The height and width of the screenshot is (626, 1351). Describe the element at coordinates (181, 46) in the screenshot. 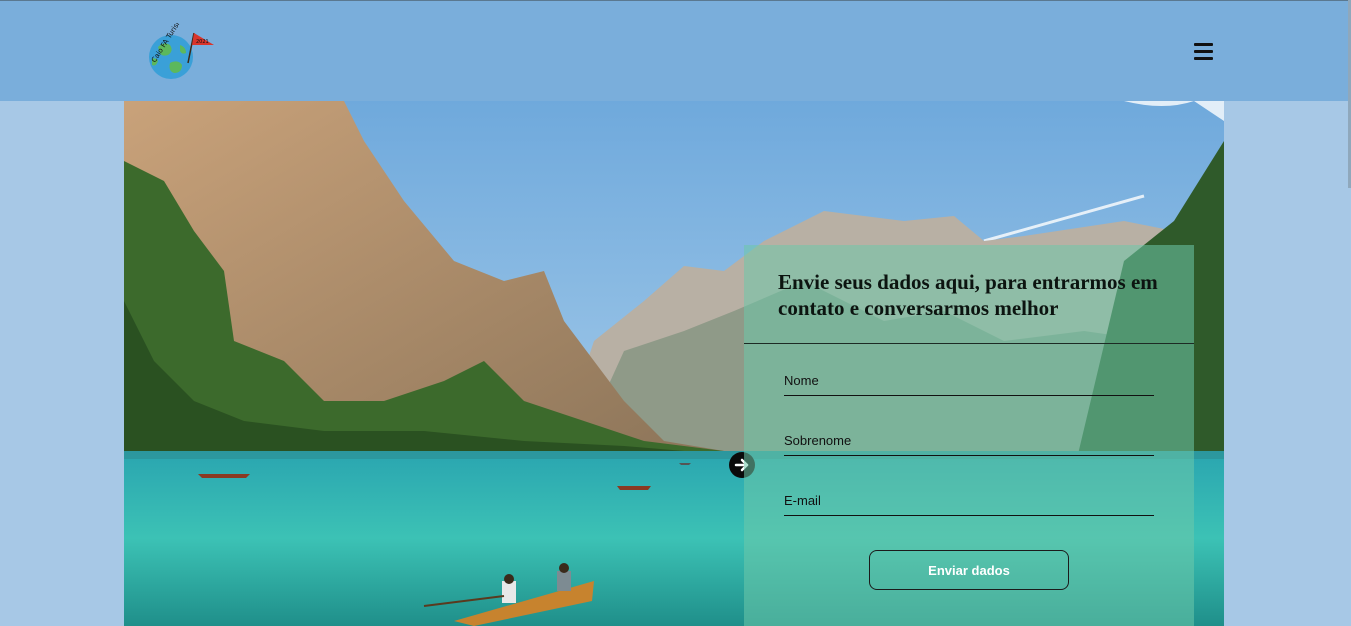

I see `globe-logo-icon: Caio FA Turismo 2021` at that location.